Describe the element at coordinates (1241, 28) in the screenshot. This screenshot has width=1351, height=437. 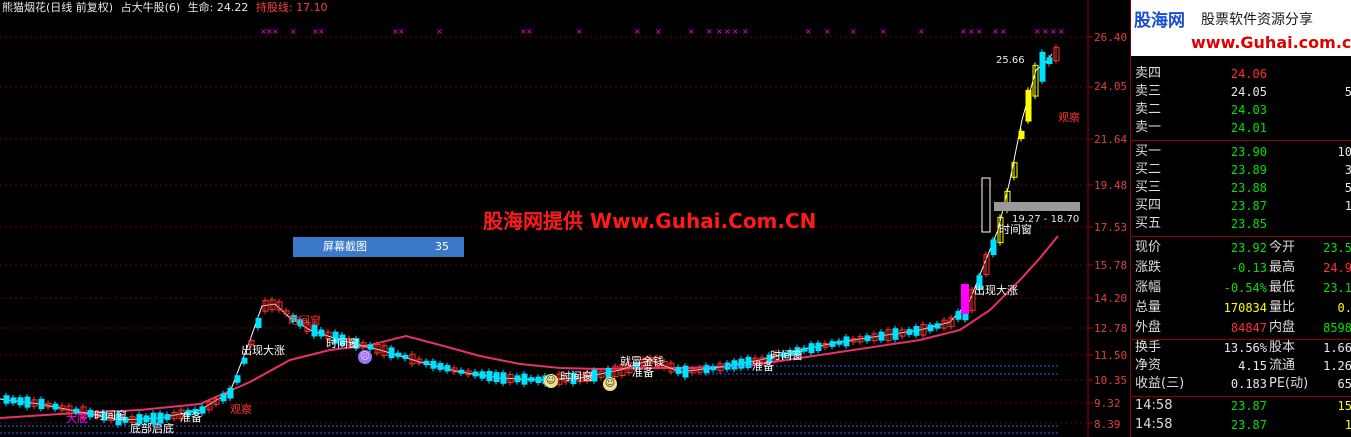
I see `site-banner: 股海网 股票软件资源分享 www.Guhai.com.cn` at that location.